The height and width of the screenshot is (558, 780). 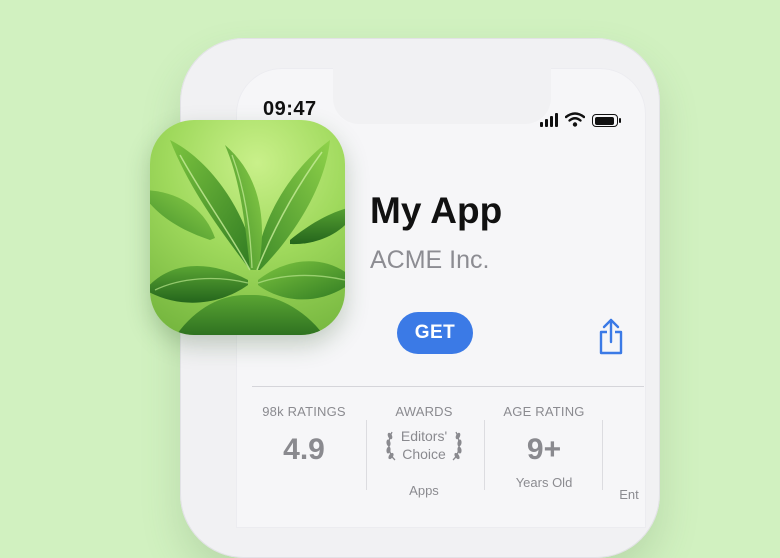 What do you see at coordinates (247, 237) in the screenshot?
I see `plant-leaves-icon` at bounding box center [247, 237].